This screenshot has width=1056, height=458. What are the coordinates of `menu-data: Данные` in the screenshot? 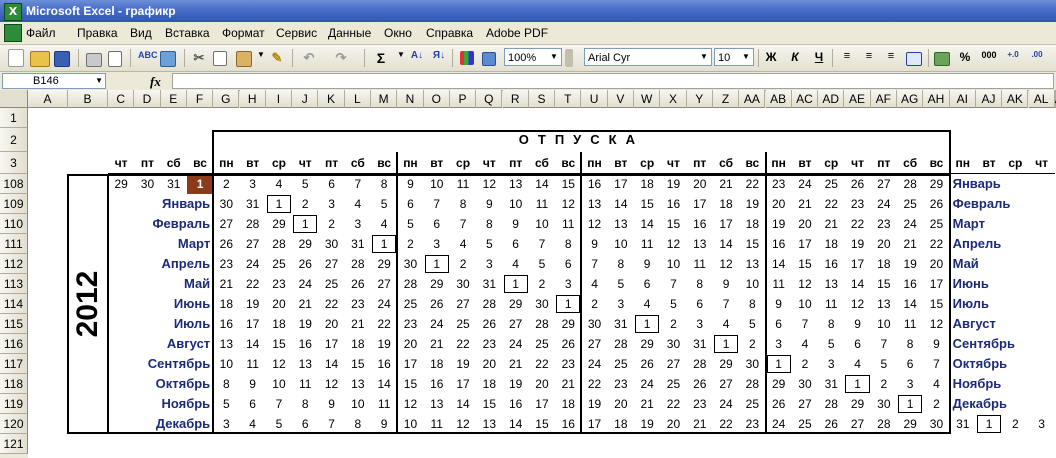 It's located at (349, 33).